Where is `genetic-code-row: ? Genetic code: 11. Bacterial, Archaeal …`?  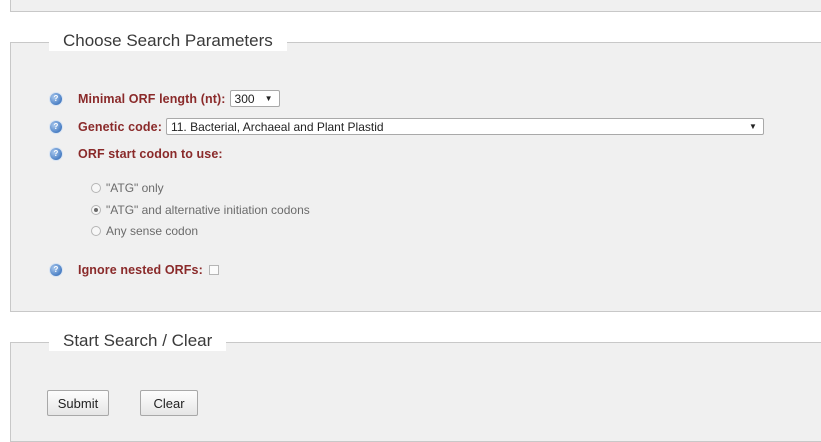
genetic-code-row: ? Genetic code: 11. Bacterial, Archaeal … is located at coordinates (407, 126).